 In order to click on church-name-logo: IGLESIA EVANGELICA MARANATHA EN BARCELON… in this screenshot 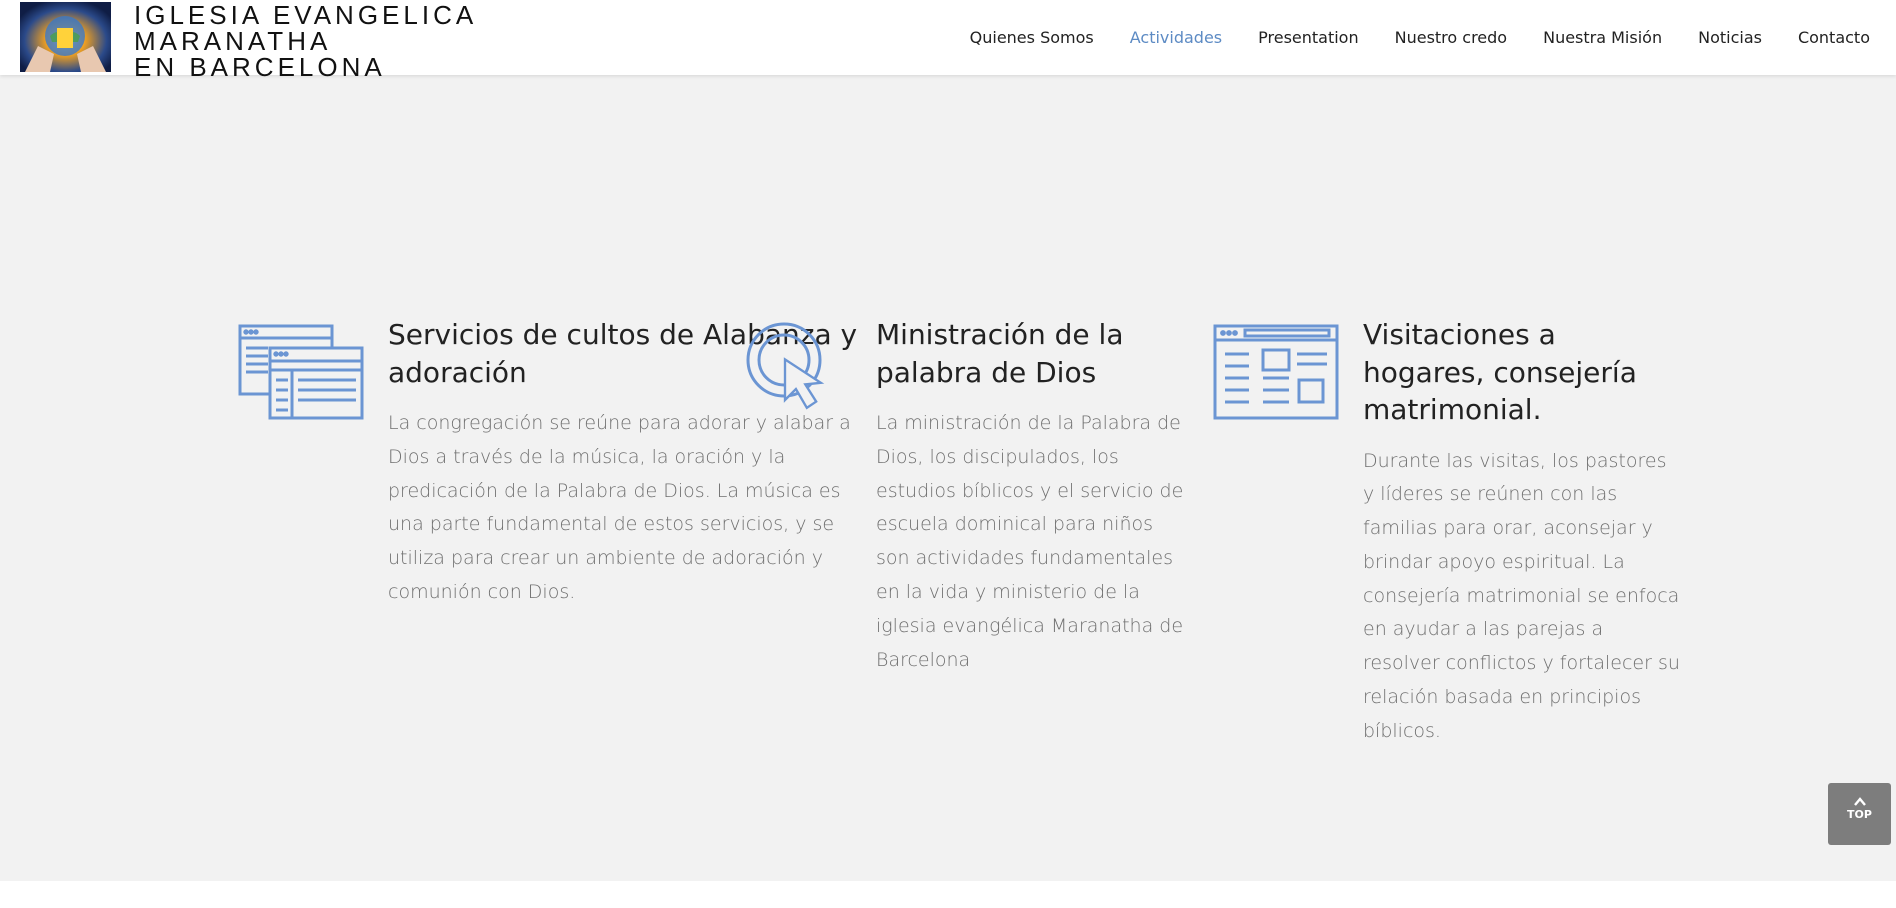, I will do `click(305, 41)`.